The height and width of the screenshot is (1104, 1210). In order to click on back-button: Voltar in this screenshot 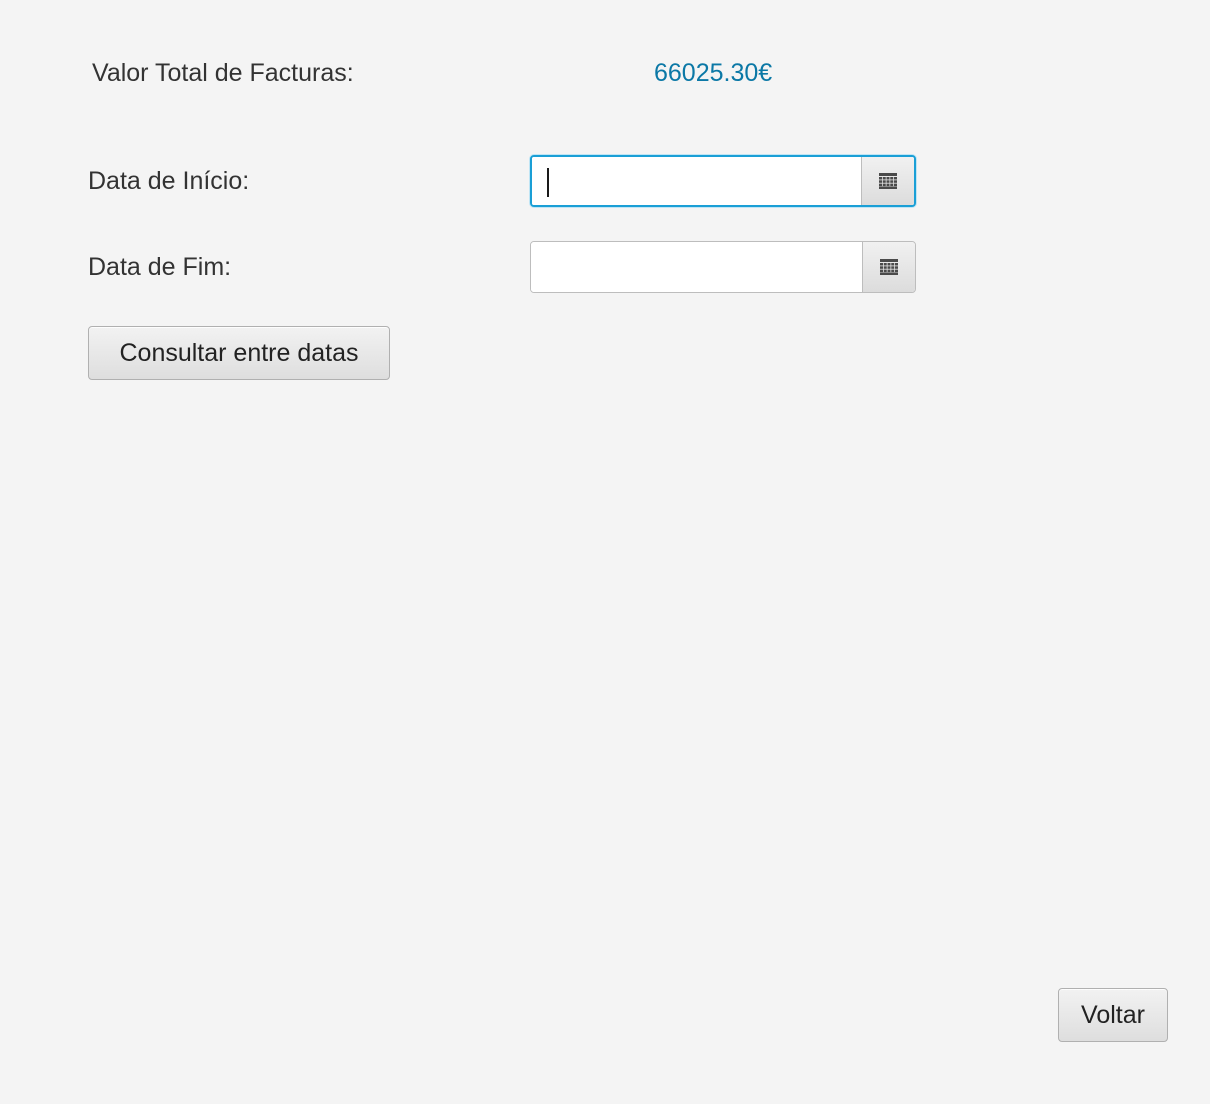, I will do `click(1113, 1015)`.